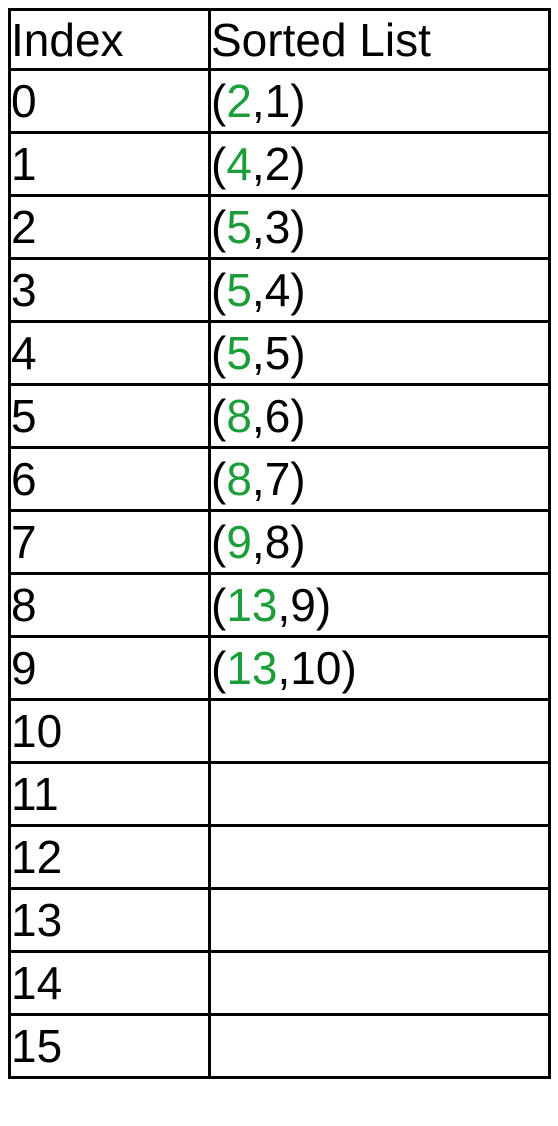  Describe the element at coordinates (379, 668) in the screenshot. I see `sorted-pair-cell: (13,10)` at that location.